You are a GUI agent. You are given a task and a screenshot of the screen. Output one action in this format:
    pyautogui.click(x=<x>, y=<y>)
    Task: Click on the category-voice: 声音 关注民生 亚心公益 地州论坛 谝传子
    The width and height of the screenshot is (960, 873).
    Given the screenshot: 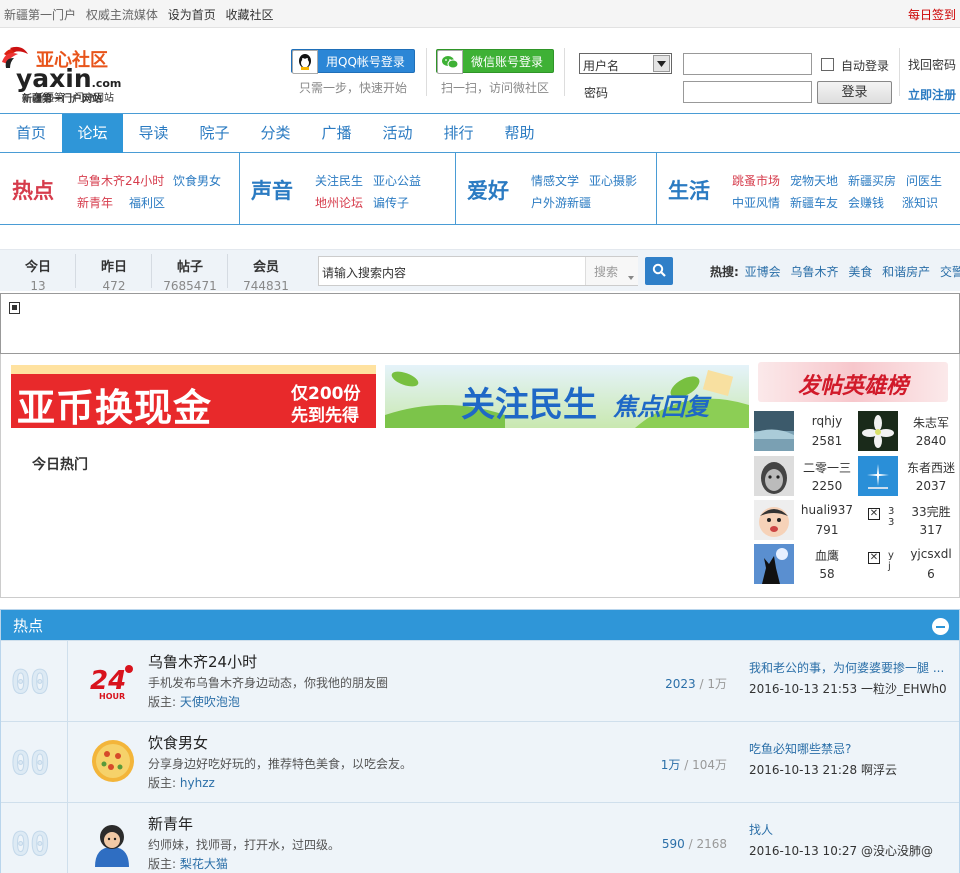 What is the action you would take?
    pyautogui.click(x=348, y=189)
    